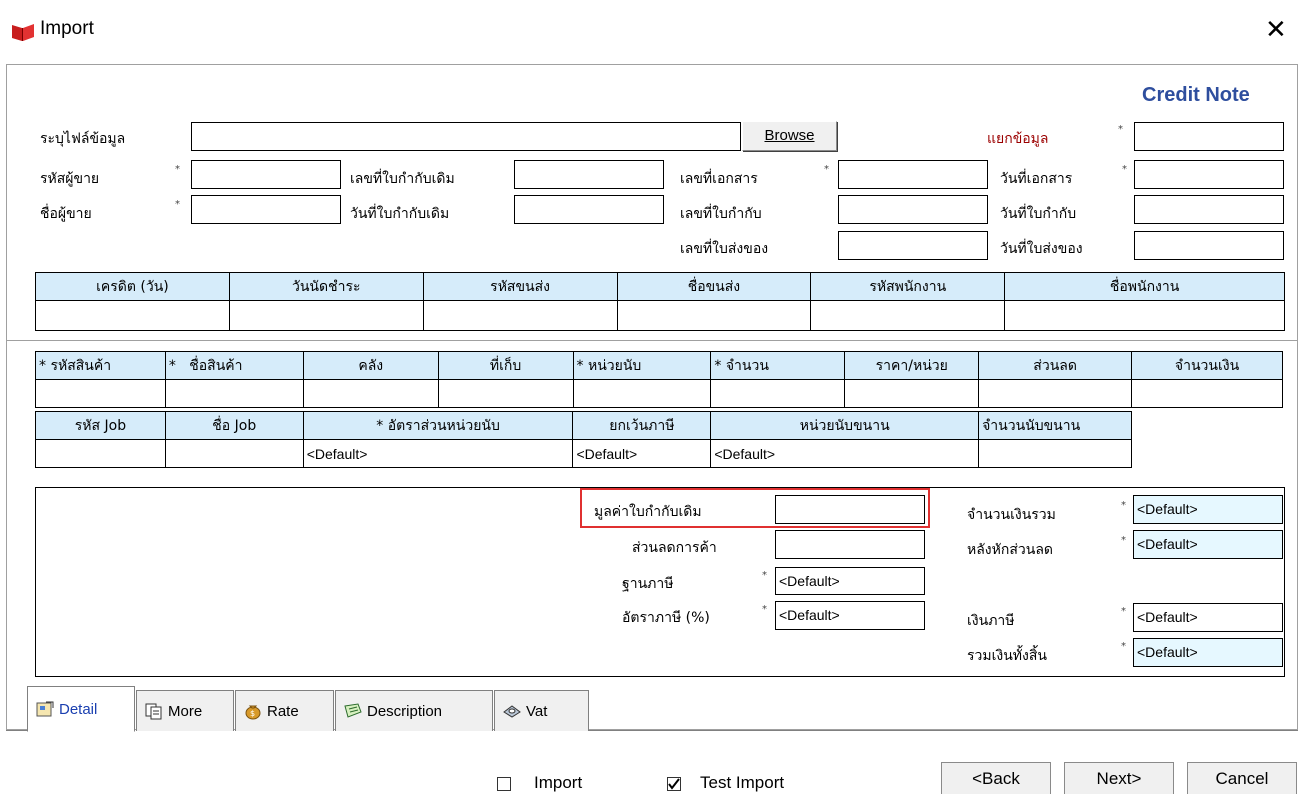 The height and width of the screenshot is (795, 1307). I want to click on grid-header: รหัสขนส่ง, so click(520, 286).